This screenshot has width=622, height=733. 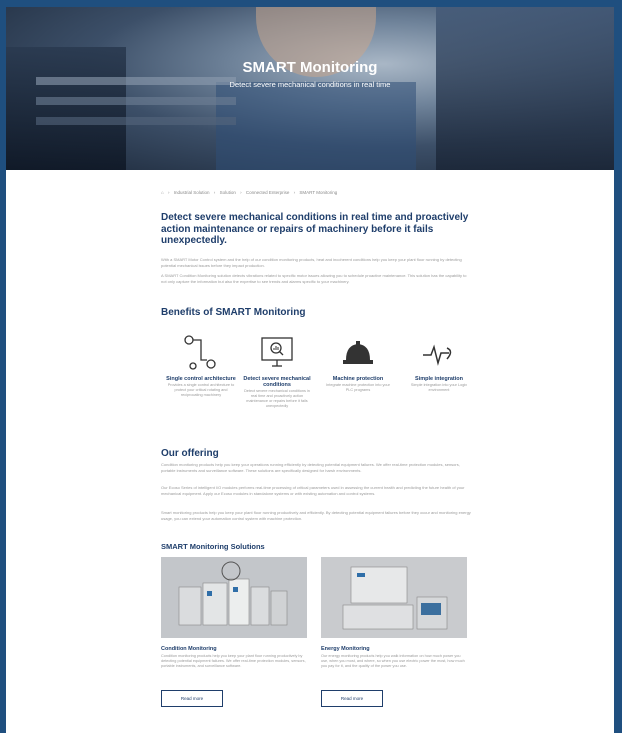 I want to click on home-icon: ⌂, so click(x=162, y=192).